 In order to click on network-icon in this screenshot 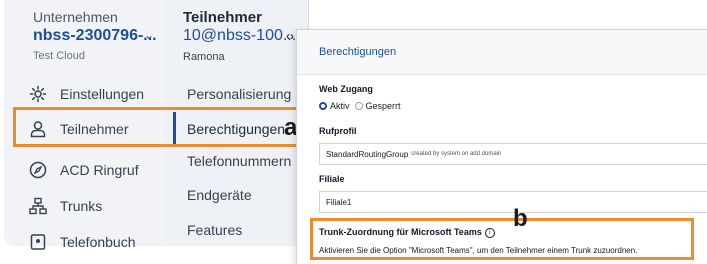, I will do `click(38, 206)`.